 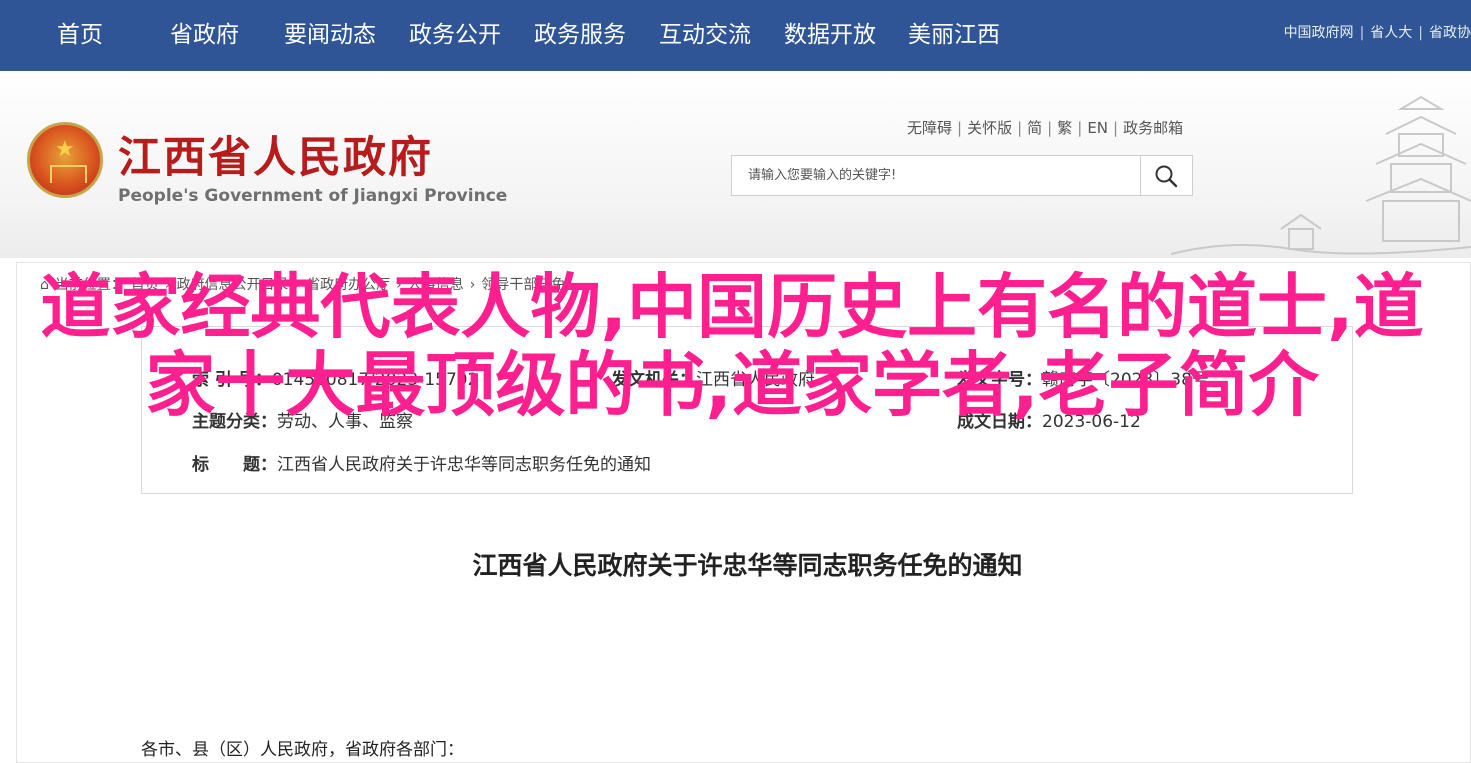 I want to click on nav-news: 要闻动态, so click(x=330, y=35).